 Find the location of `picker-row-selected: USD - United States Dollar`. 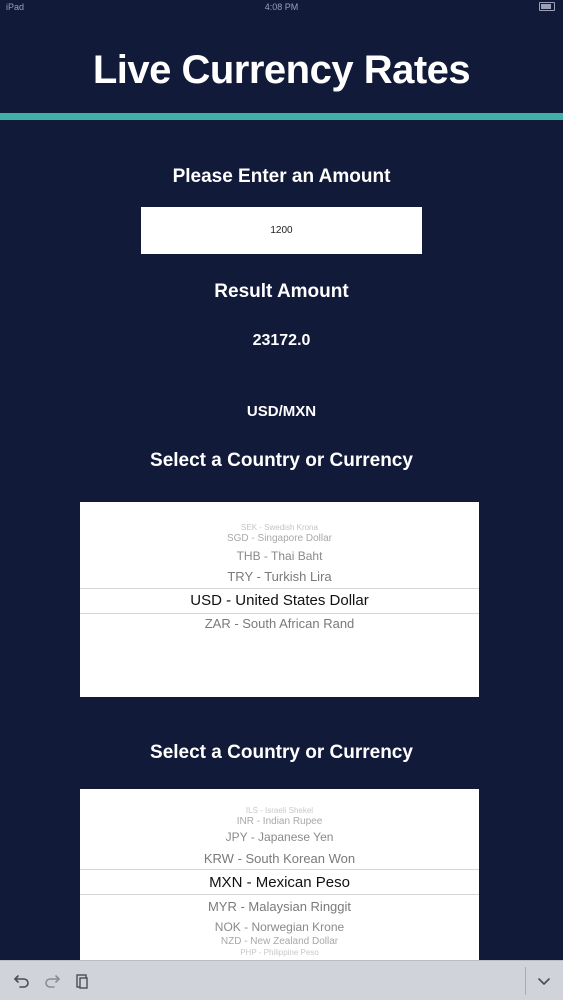

picker-row-selected: USD - United States Dollar is located at coordinates (279, 600).